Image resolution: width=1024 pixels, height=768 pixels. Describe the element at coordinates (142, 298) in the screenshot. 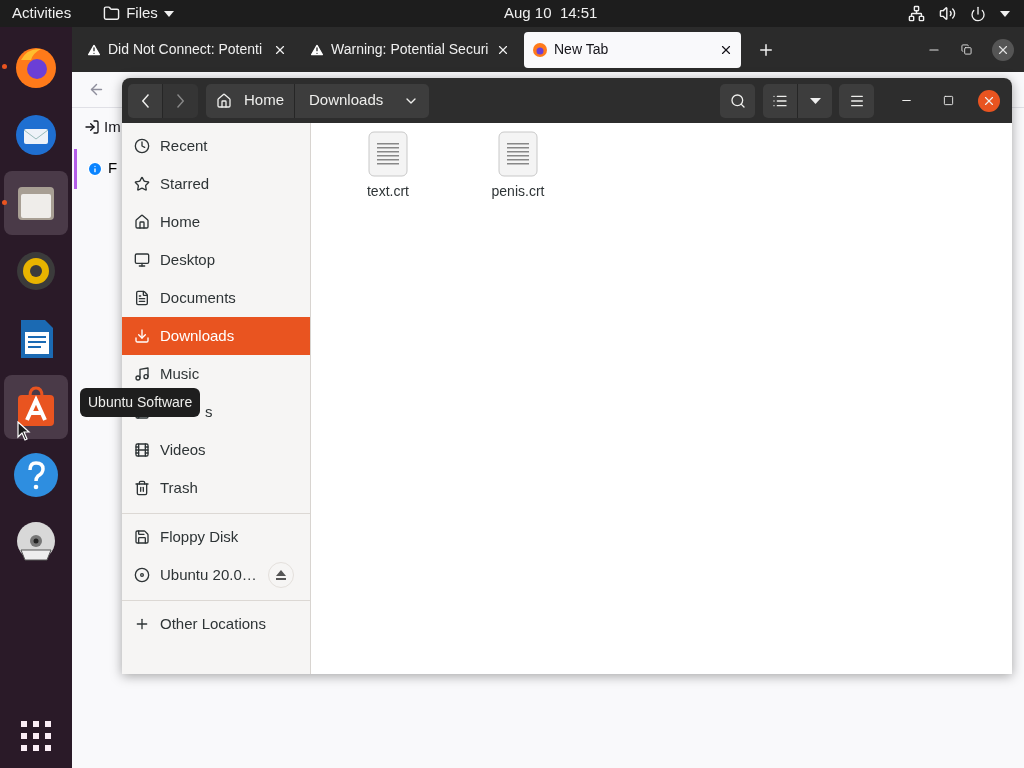

I see `documents-icon` at that location.